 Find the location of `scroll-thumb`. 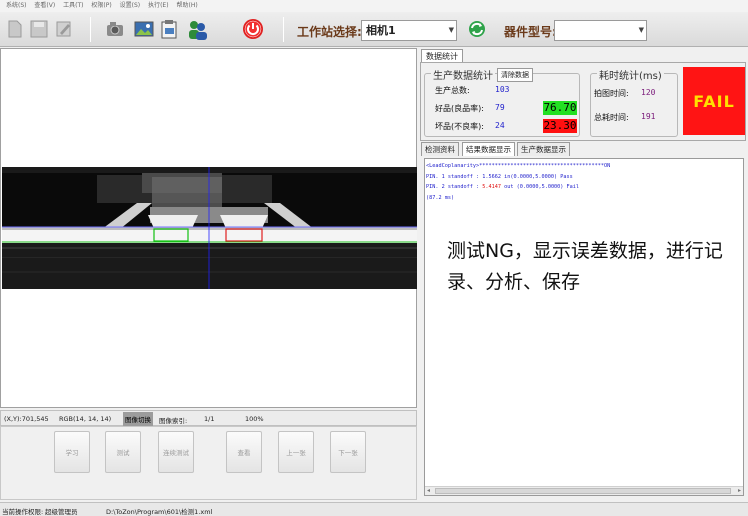

scroll-thumb is located at coordinates (583, 491).